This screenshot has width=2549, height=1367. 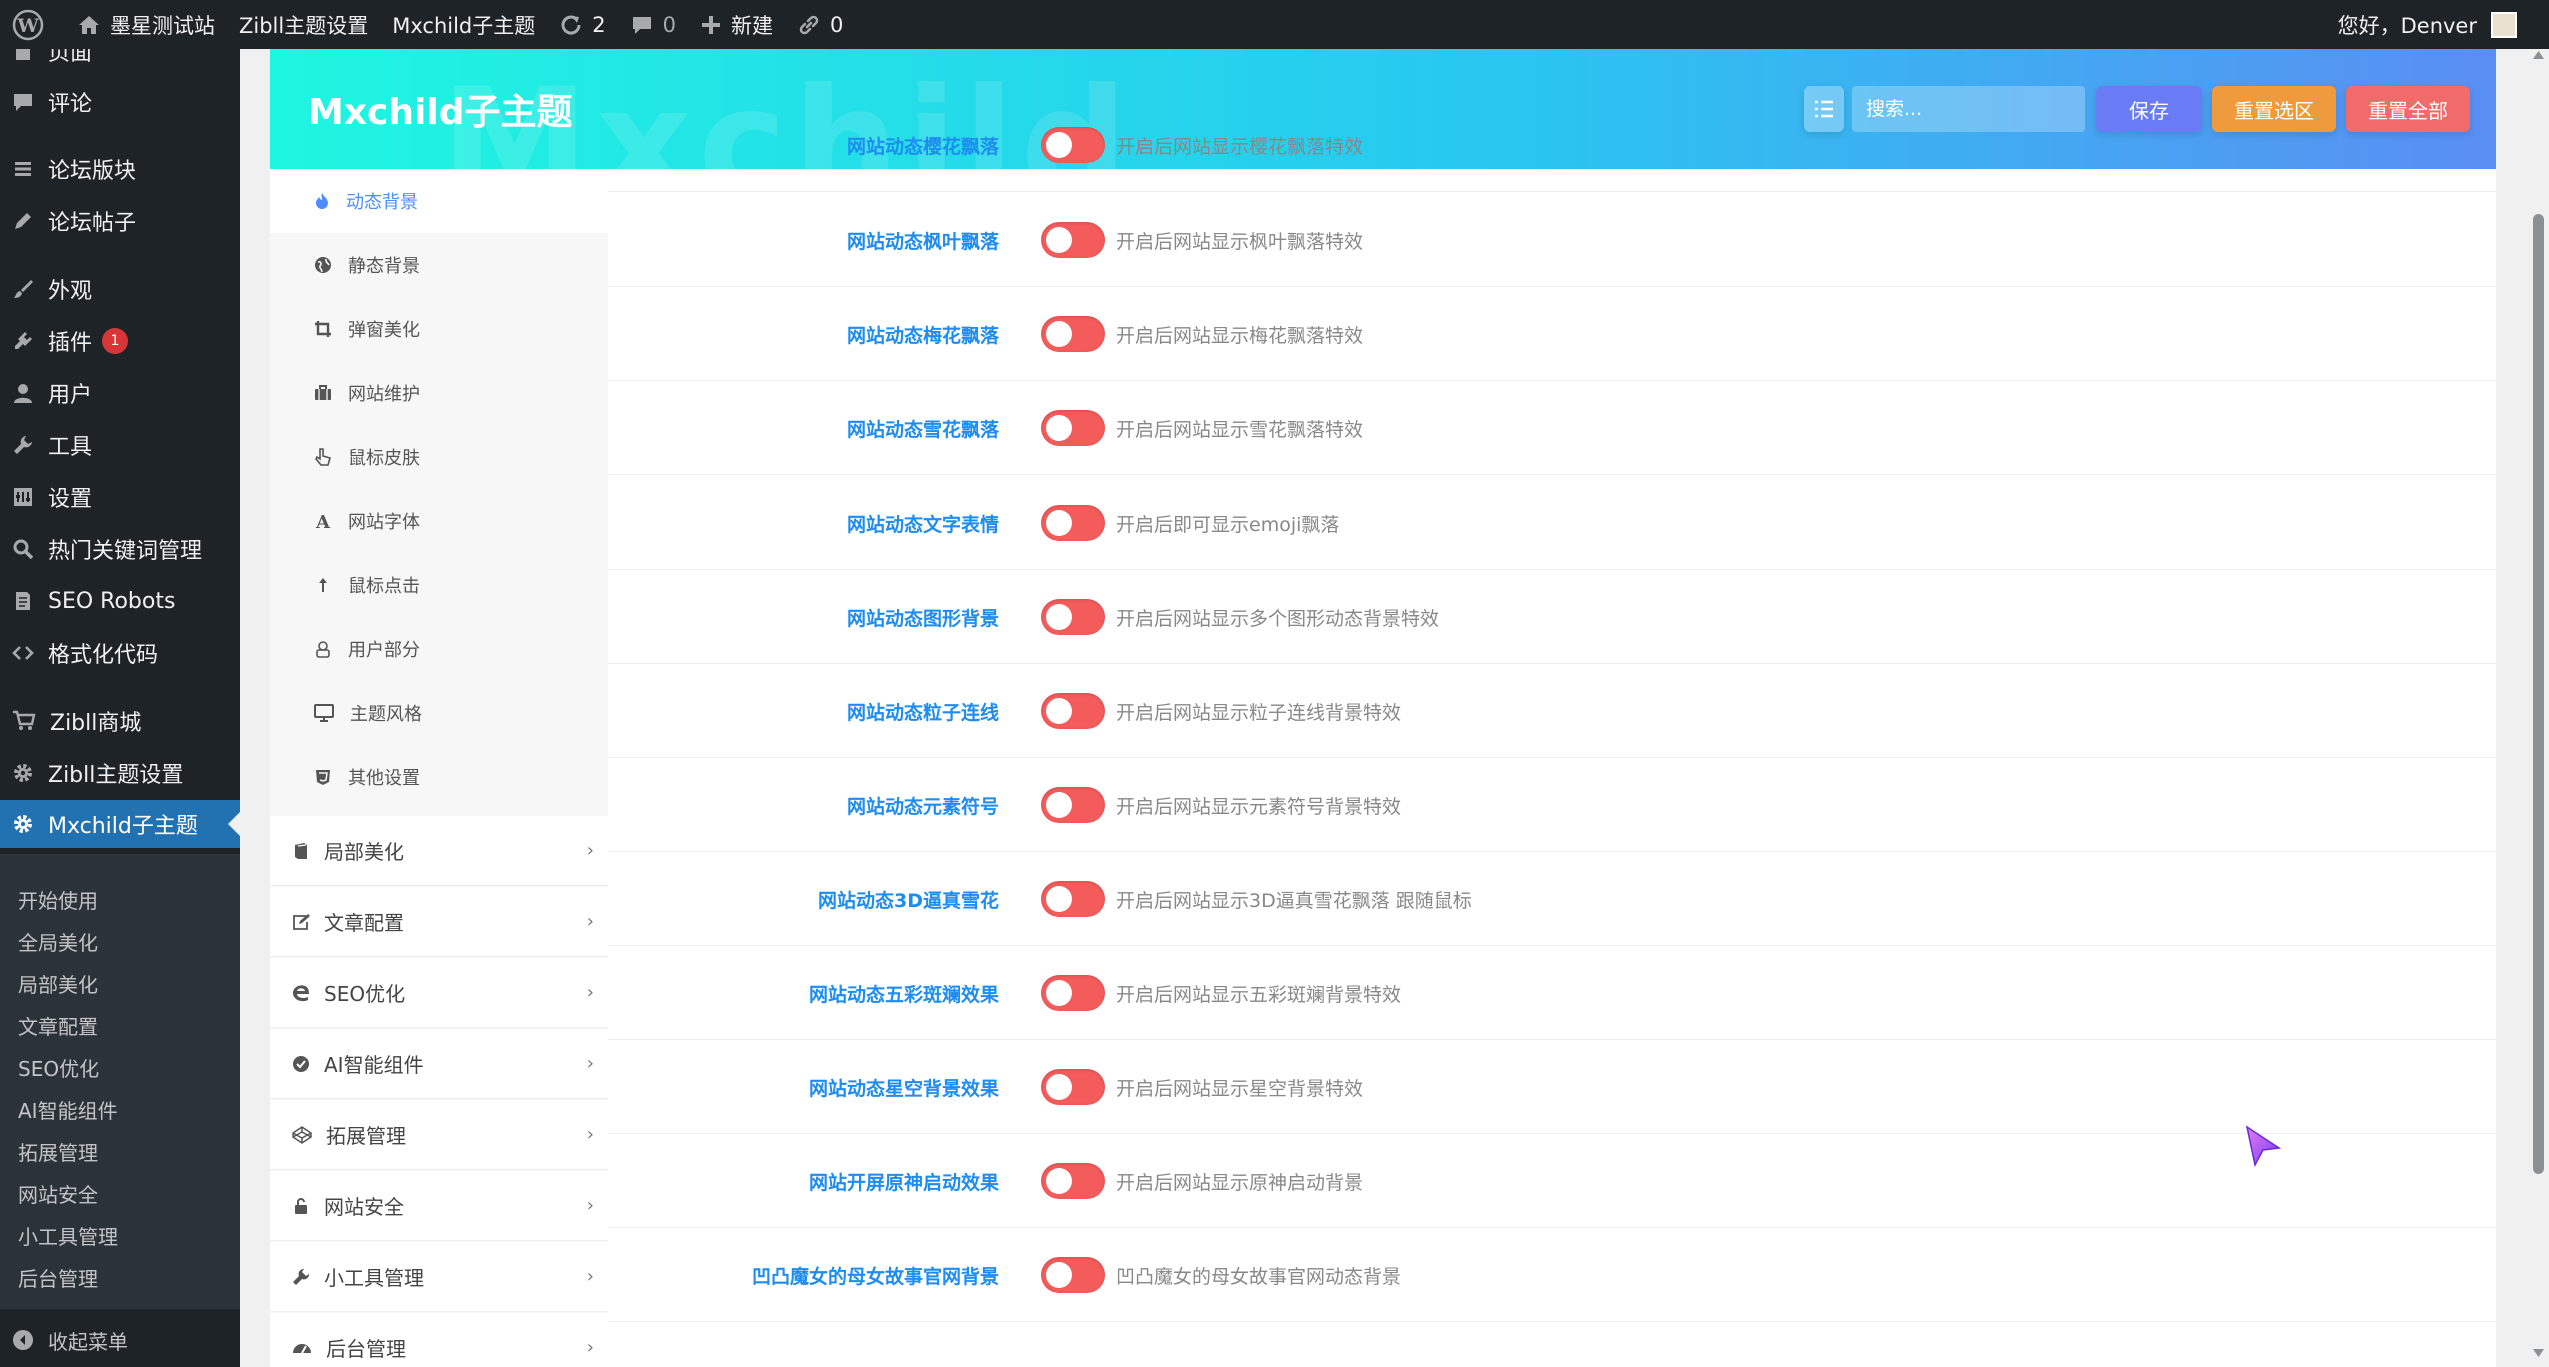 What do you see at coordinates (120, 653) in the screenshot?
I see `menu-item-format-code: 格式化代码` at bounding box center [120, 653].